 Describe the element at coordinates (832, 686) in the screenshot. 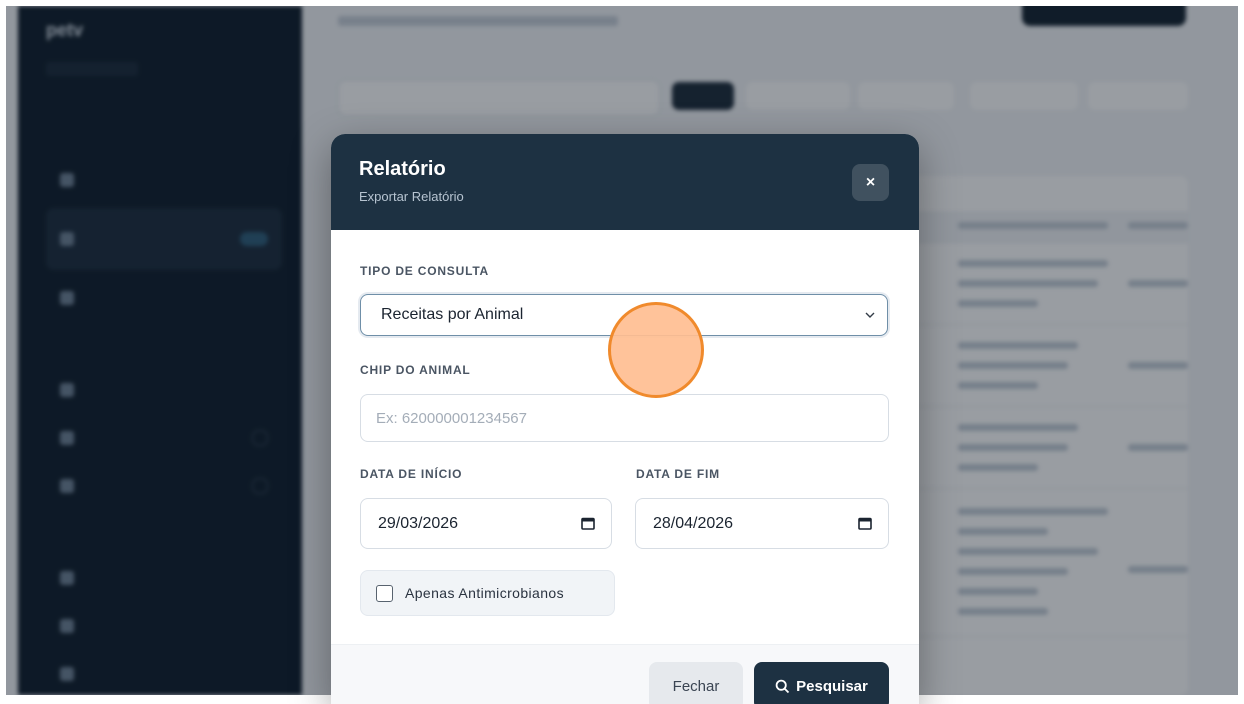

I see `search-button-label: Pesquisar` at that location.